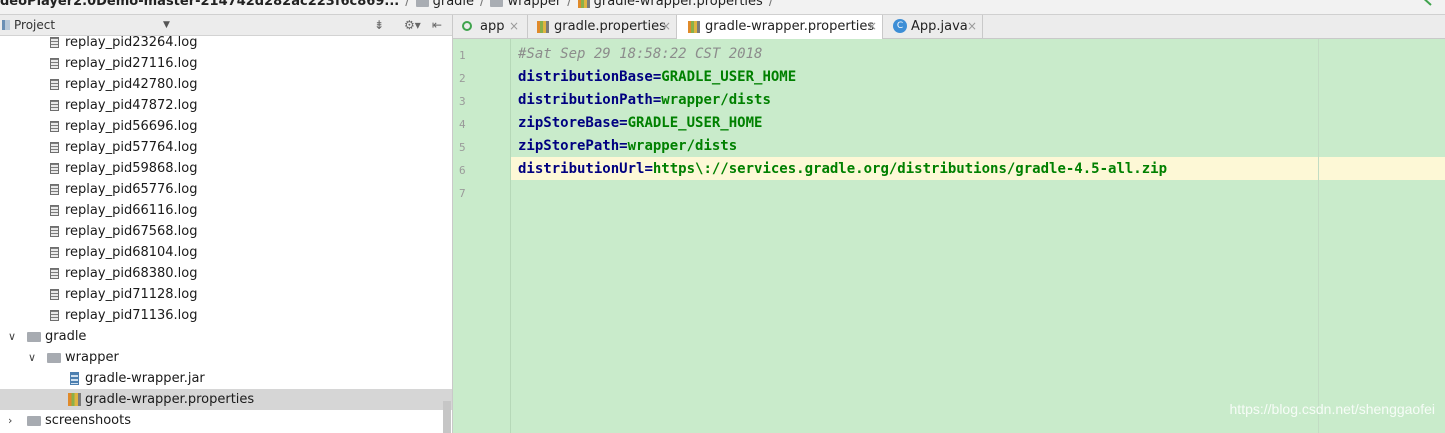 The height and width of the screenshot is (433, 1445). What do you see at coordinates (490, 26) in the screenshot?
I see `tab-app: app ×` at bounding box center [490, 26].